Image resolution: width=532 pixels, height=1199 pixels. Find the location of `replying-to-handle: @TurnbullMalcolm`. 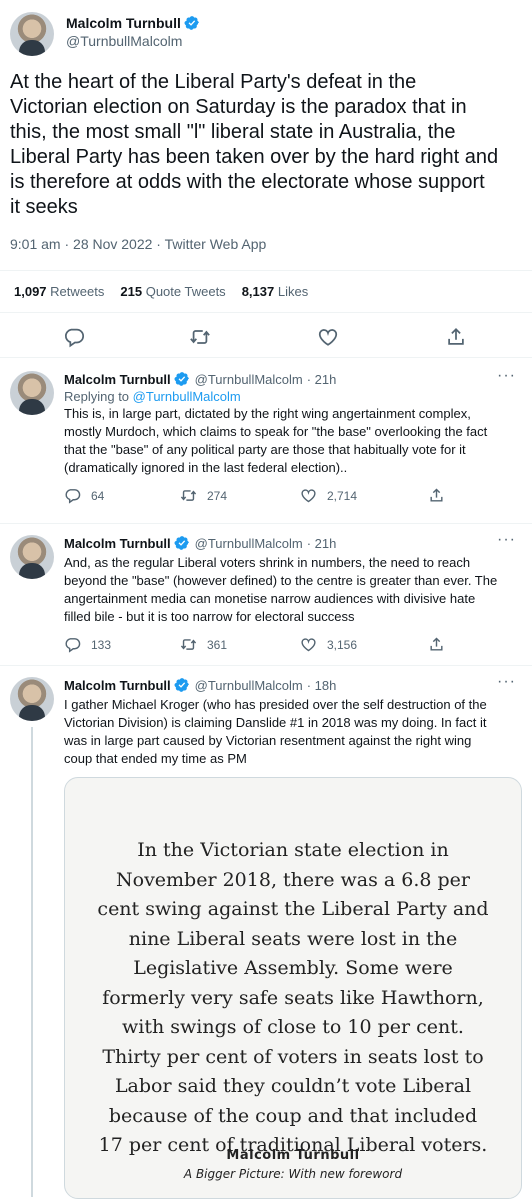

replying-to-handle: @TurnbullMalcolm is located at coordinates (187, 396).